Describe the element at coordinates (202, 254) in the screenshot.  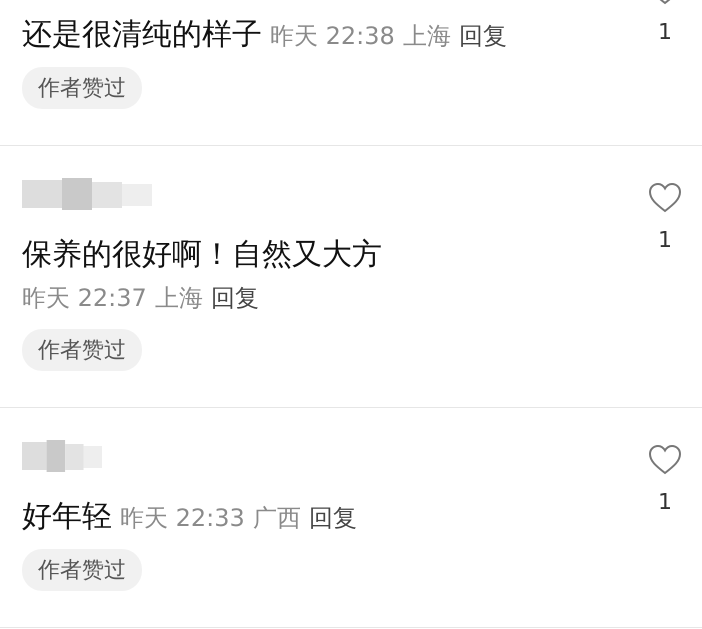
I see `comment-text: 保养的很好啊！自然又大方` at that location.